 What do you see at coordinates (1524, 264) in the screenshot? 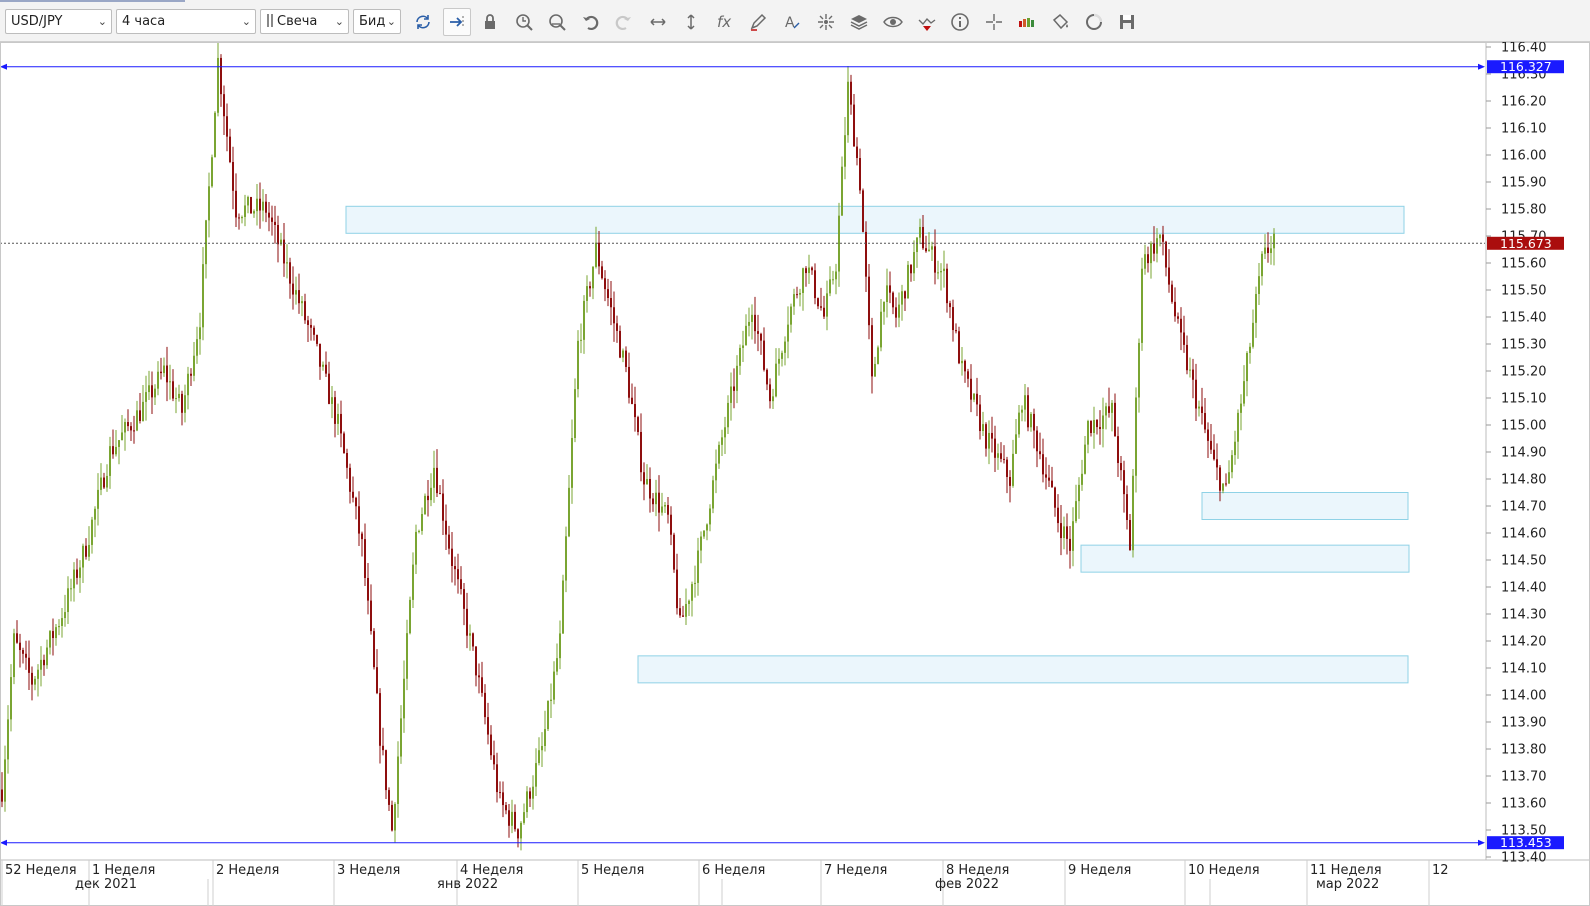
I see `y-tick-label: 115.60` at bounding box center [1524, 264].